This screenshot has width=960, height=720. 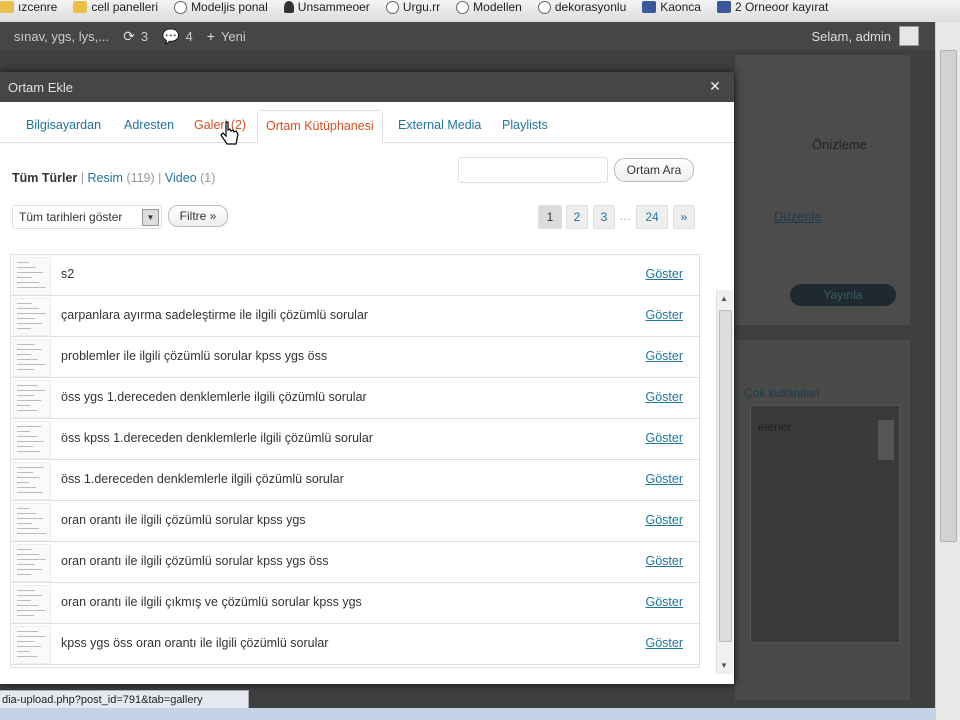 What do you see at coordinates (7, 7) in the screenshot?
I see `folder-icon` at bounding box center [7, 7].